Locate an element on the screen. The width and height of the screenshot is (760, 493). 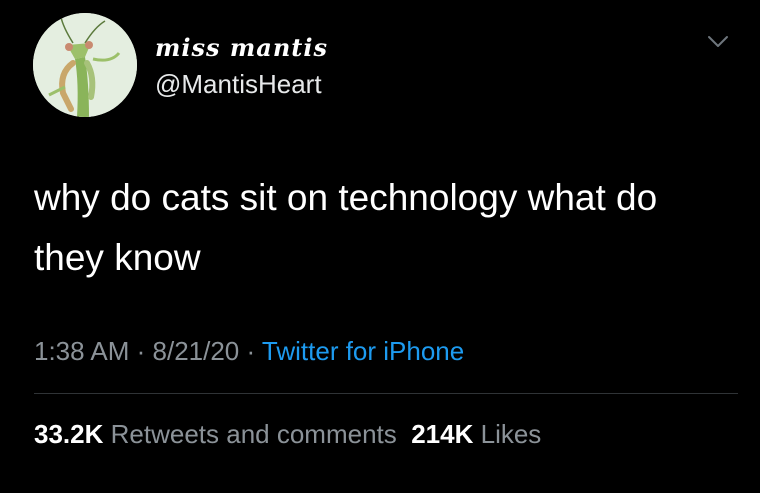
likes-label: Likes is located at coordinates (511, 434).